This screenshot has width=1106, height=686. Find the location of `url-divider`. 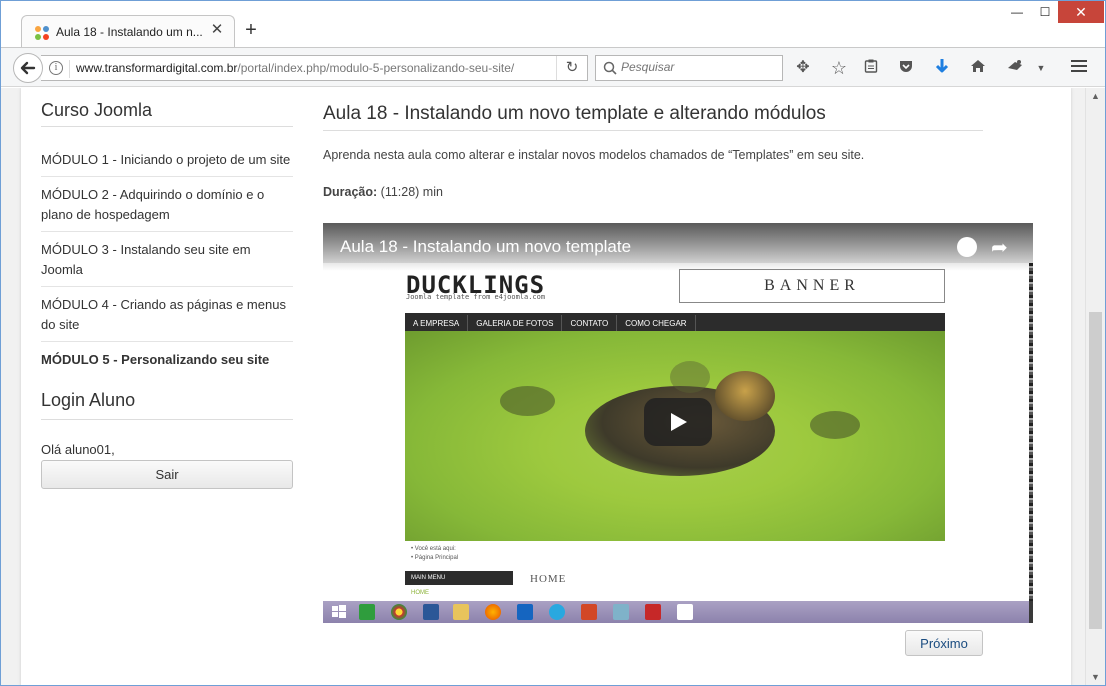

url-divider is located at coordinates (69, 69).